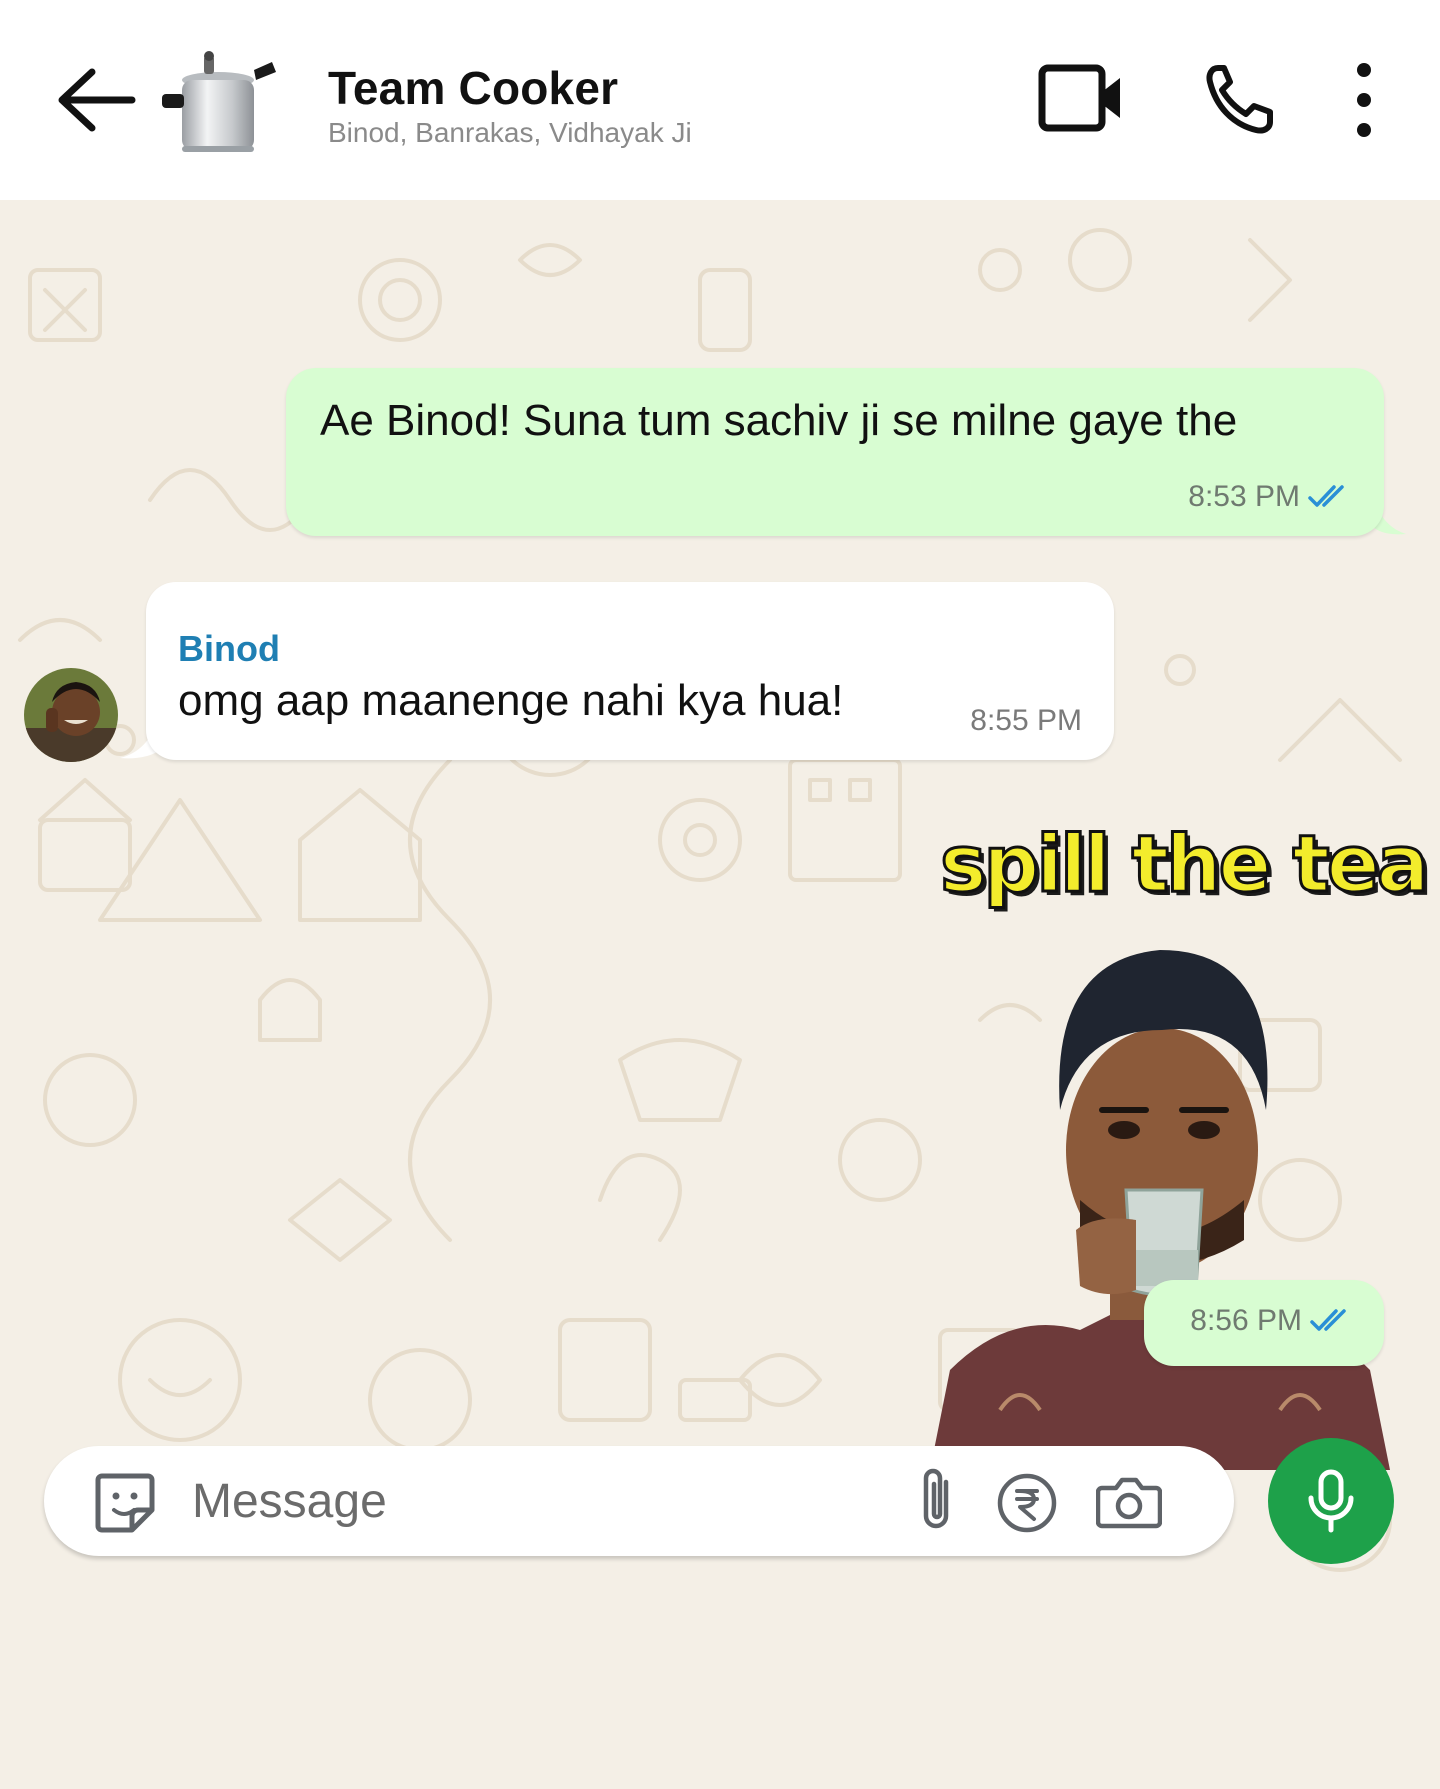 This screenshot has height=1789, width=1440. What do you see at coordinates (1129, 1502) in the screenshot?
I see `camera-icon` at bounding box center [1129, 1502].